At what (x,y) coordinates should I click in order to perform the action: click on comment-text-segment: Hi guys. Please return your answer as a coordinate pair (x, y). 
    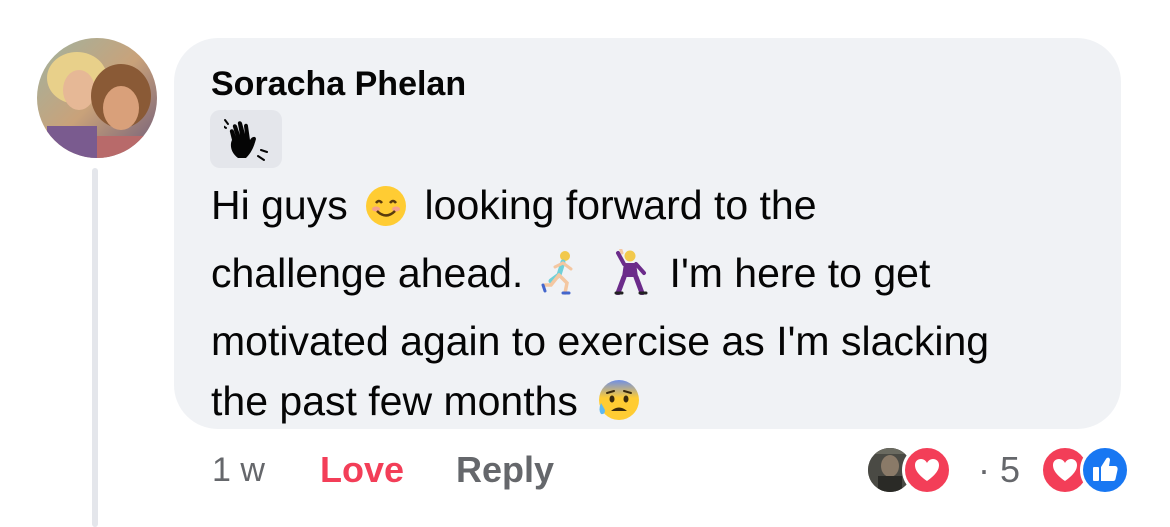
    Looking at the image, I should click on (279, 205).